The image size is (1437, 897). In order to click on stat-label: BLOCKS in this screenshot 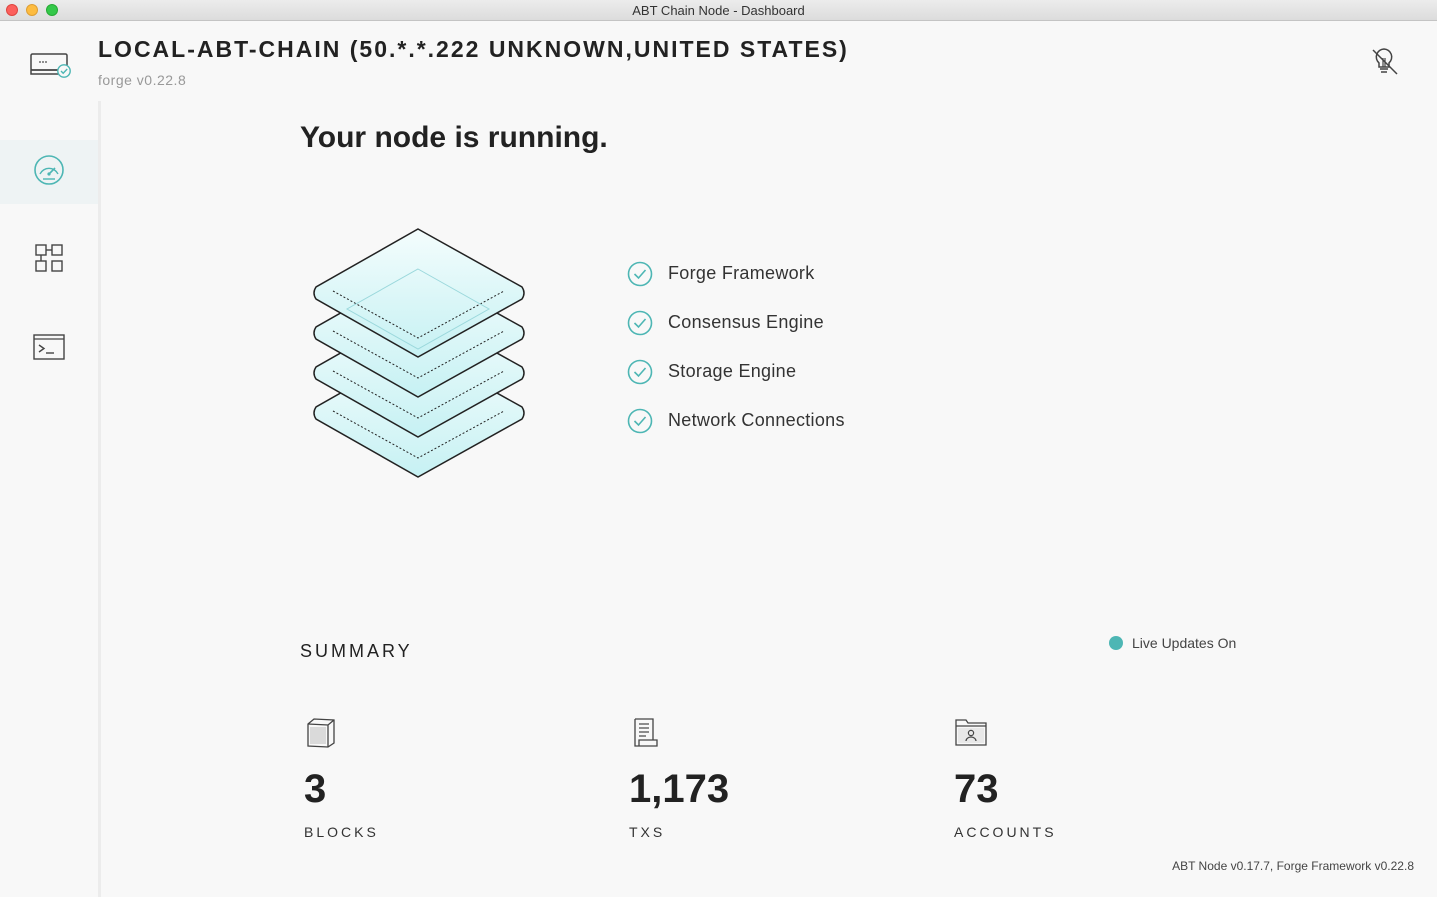, I will do `click(341, 832)`.